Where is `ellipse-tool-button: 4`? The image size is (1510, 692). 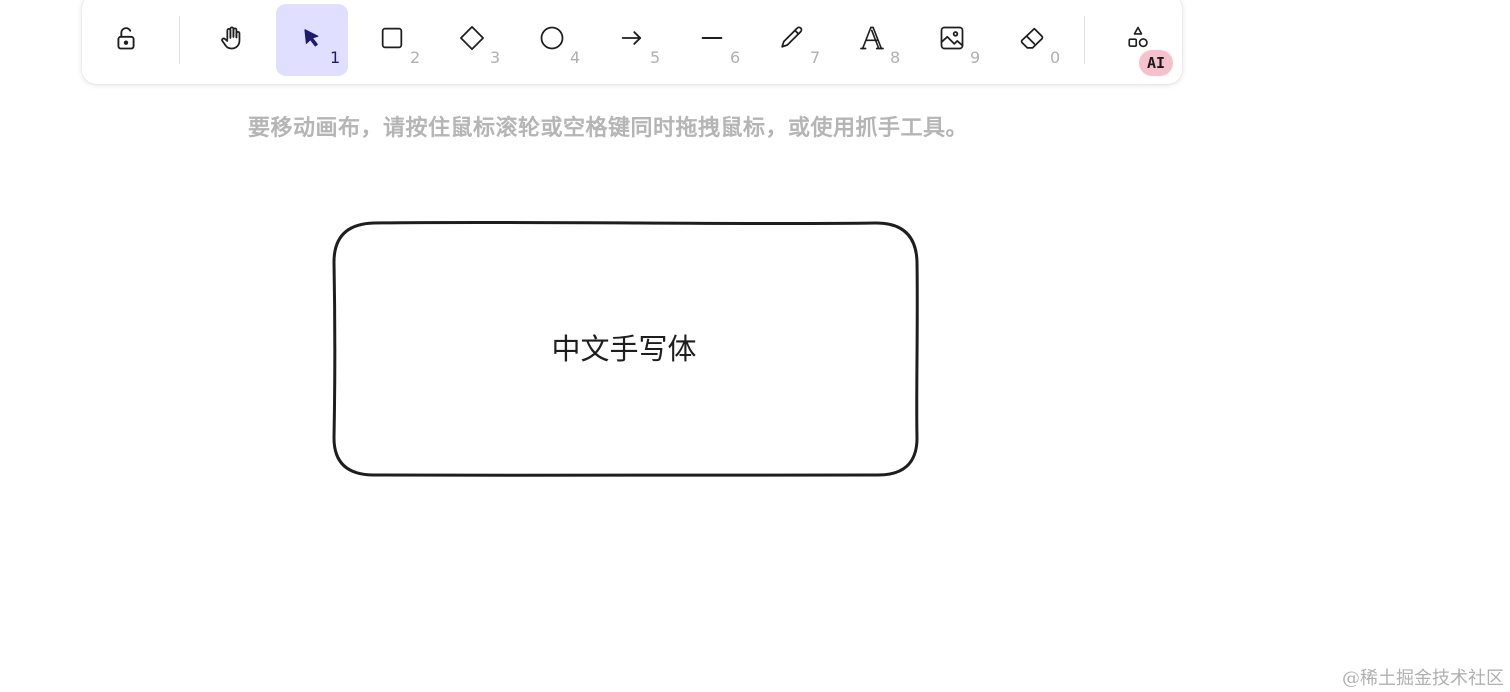 ellipse-tool-button: 4 is located at coordinates (552, 40).